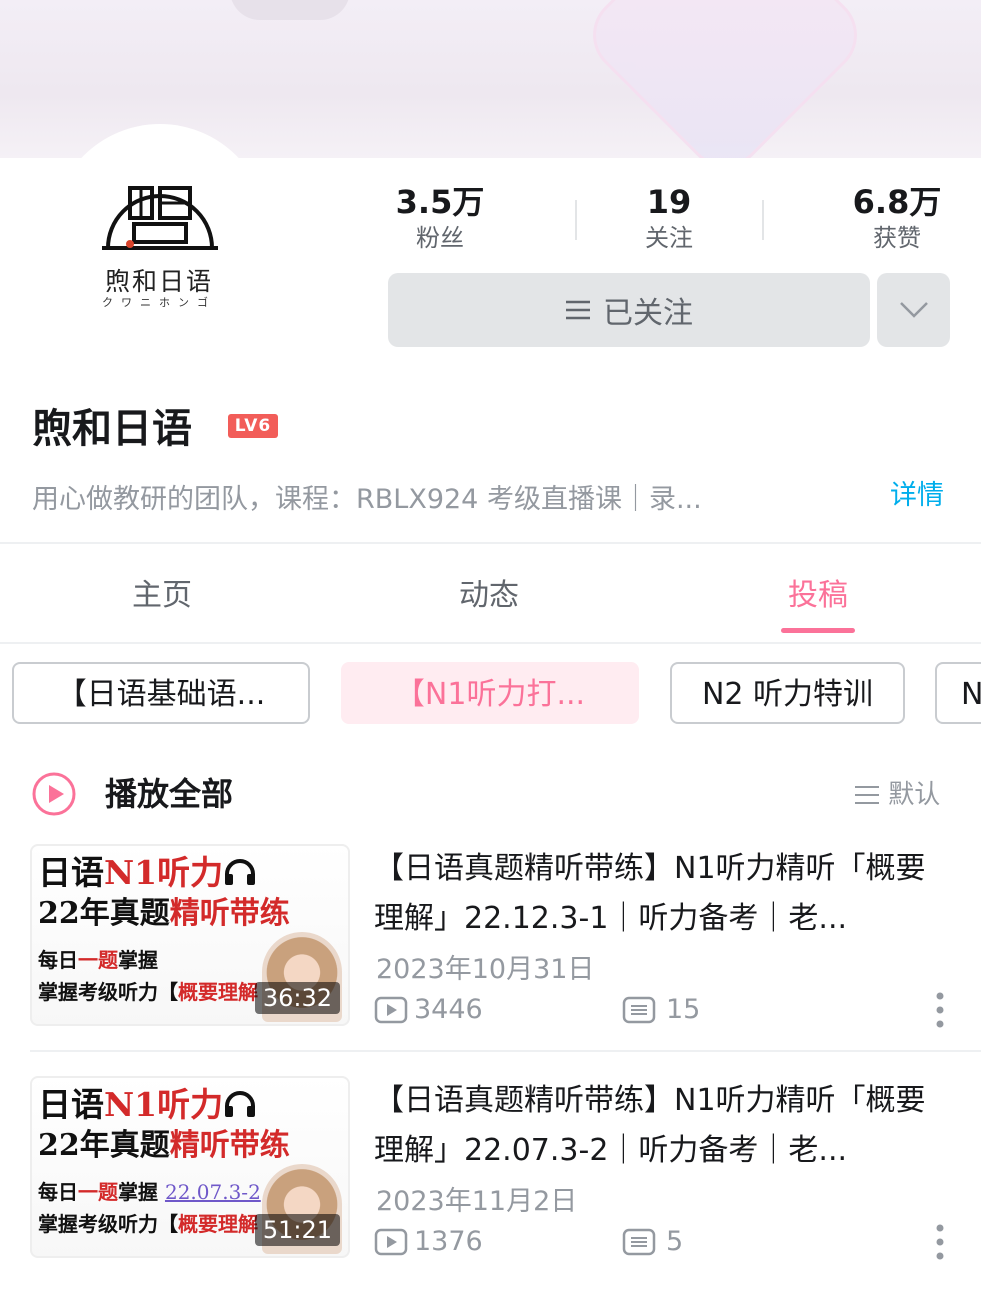  I want to click on stat-following: 19 关注, so click(669, 218).